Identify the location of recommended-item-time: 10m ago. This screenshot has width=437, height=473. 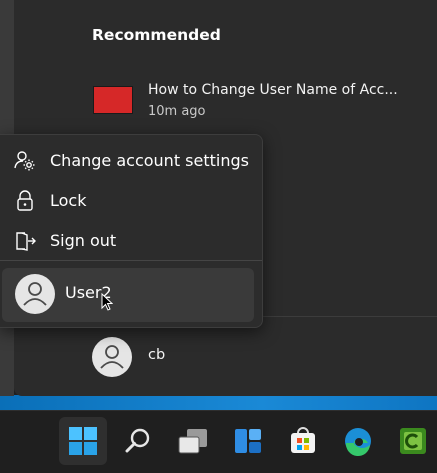
(177, 111).